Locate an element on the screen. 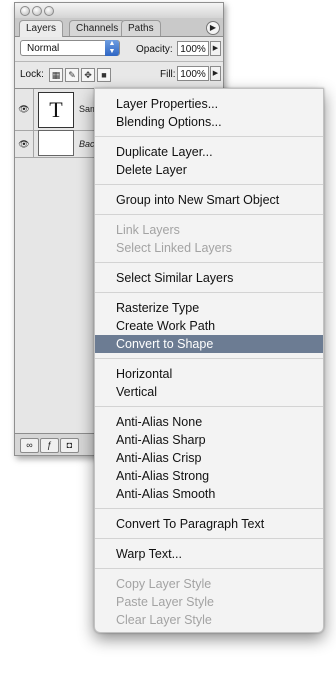 This screenshot has width=336, height=681. blend-mode-value: Normal is located at coordinates (43, 48).